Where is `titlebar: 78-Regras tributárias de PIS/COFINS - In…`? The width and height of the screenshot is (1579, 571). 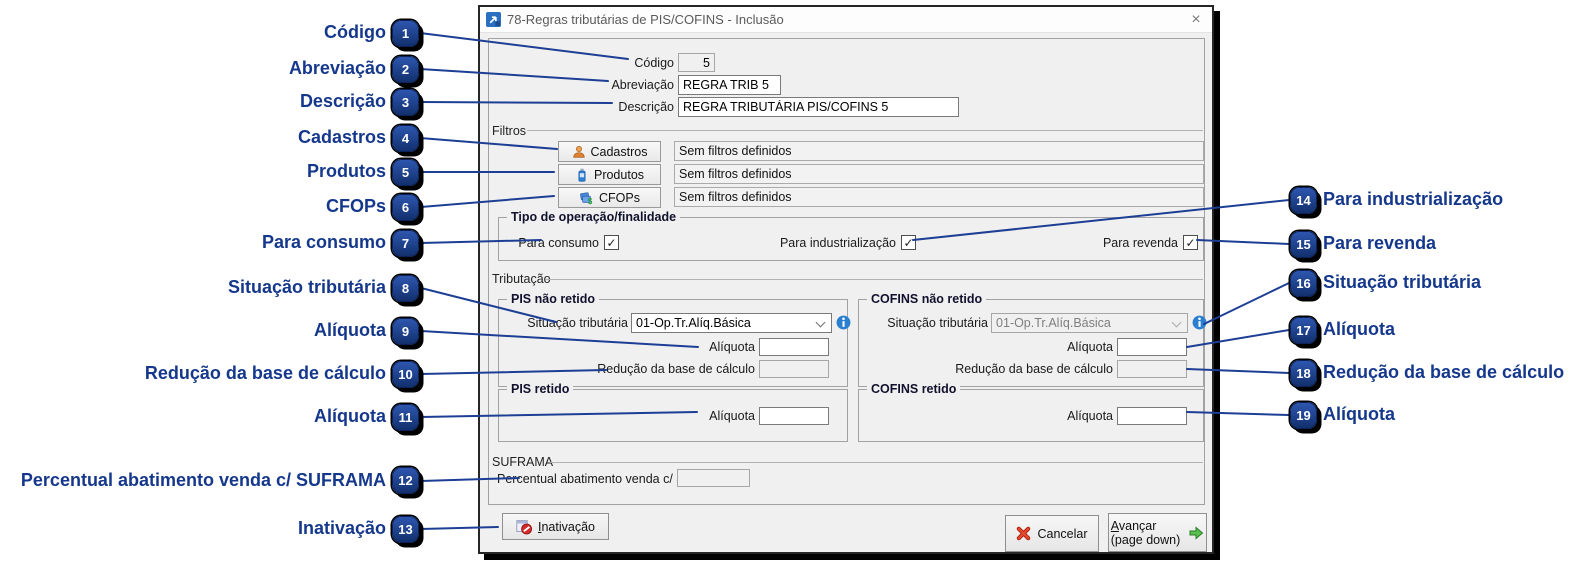
titlebar: 78-Regras tributárias de PIS/COFINS - In… is located at coordinates (846, 20).